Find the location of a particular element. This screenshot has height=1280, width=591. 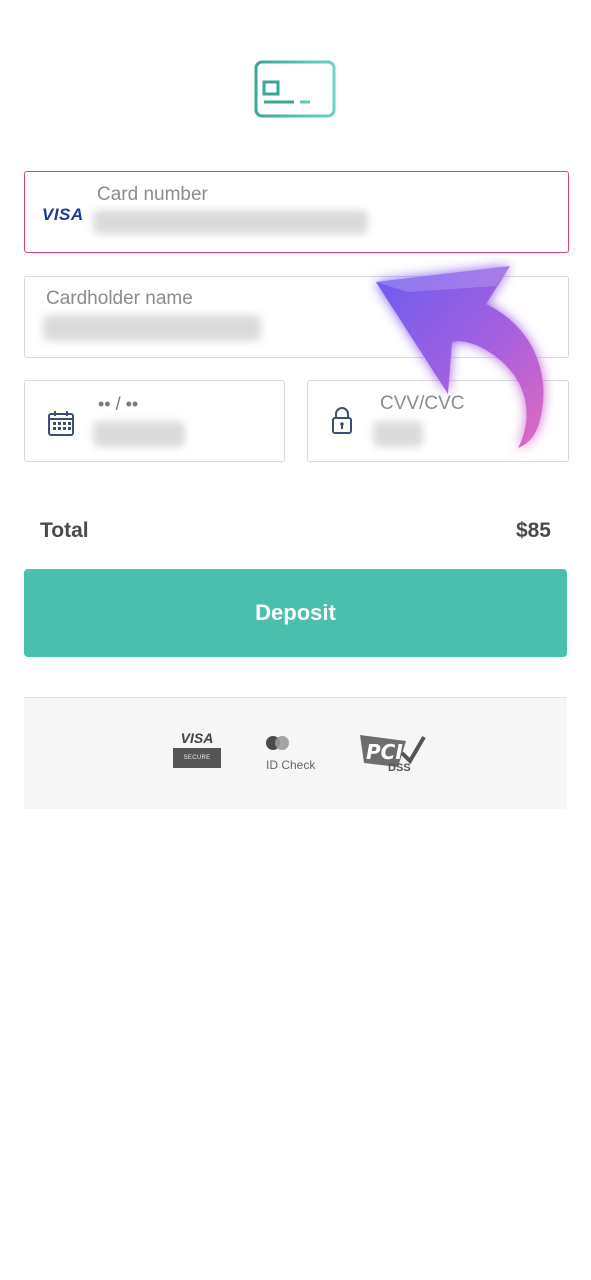

expiry-field: •• / •• is located at coordinates (154, 421).